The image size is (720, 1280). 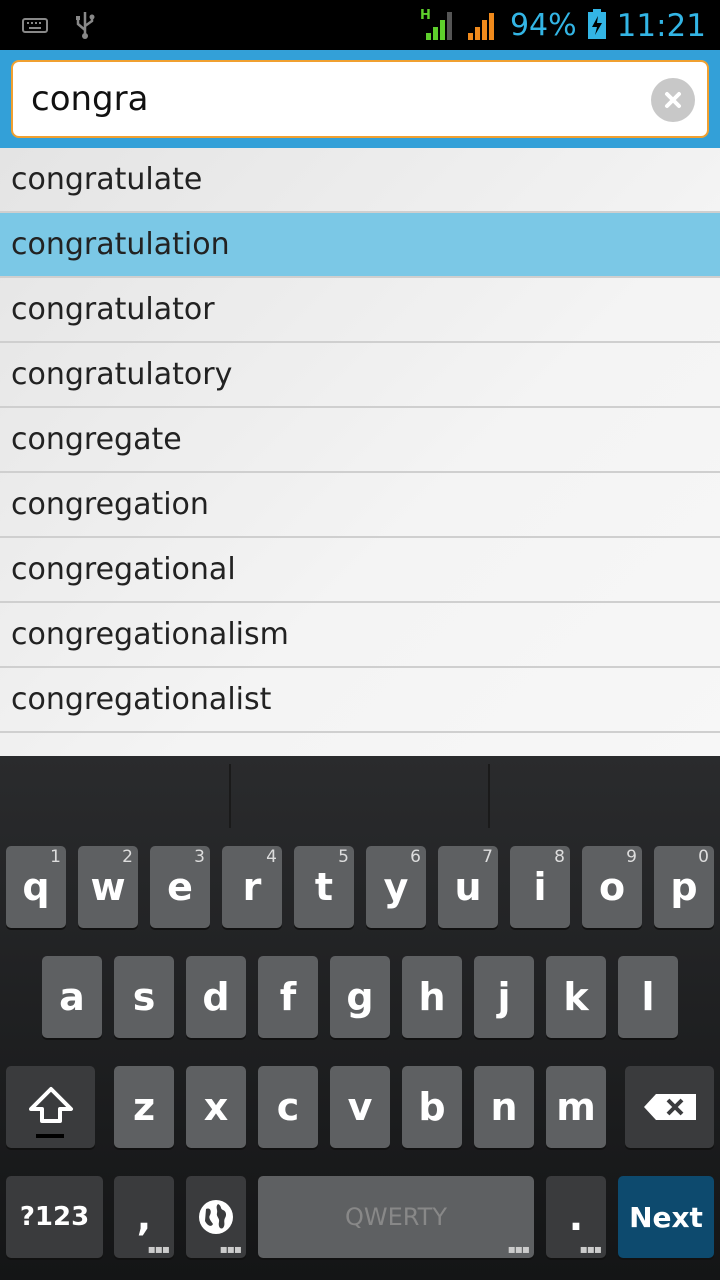 I want to click on space-key-label: QWERTY, so click(x=396, y=1217).